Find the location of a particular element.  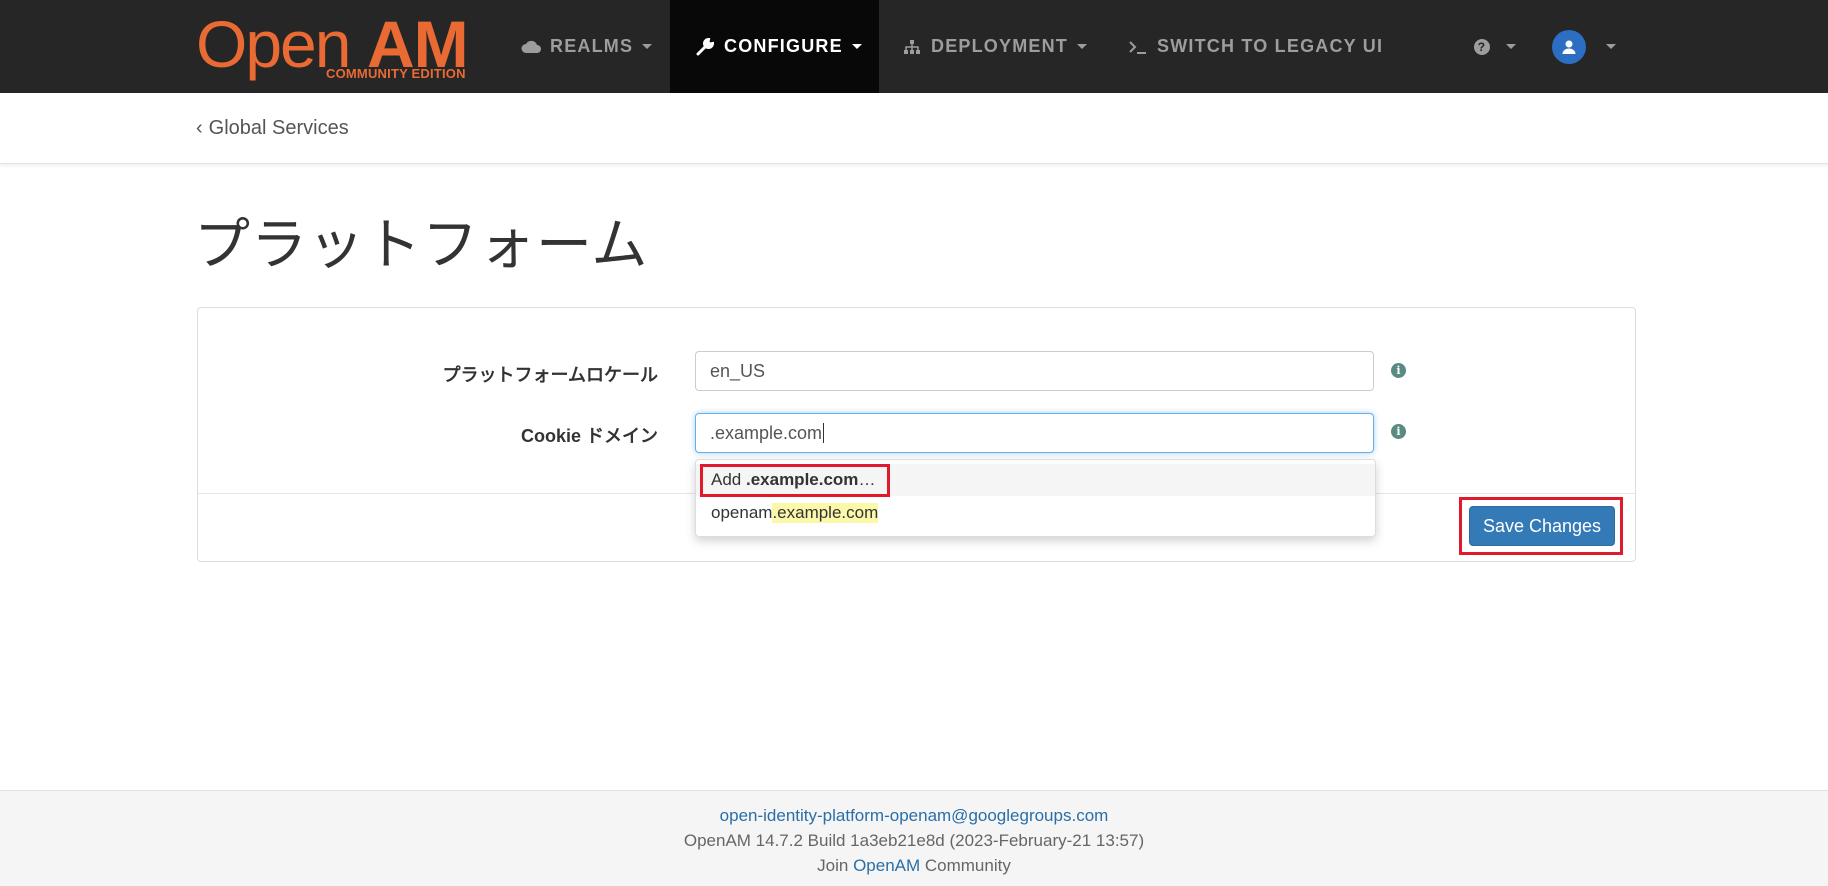

nav-realms: REALMS is located at coordinates (586, 46).